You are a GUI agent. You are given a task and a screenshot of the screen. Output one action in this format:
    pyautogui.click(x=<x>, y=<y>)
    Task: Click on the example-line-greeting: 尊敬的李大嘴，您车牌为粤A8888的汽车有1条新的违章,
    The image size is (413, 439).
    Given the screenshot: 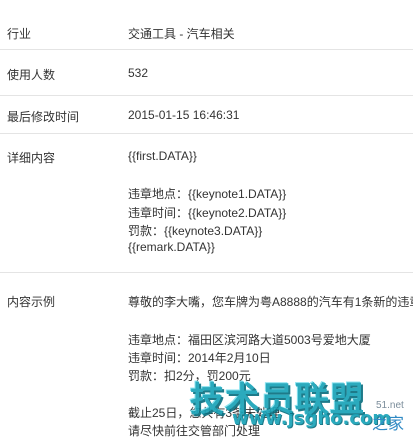 What is the action you would take?
    pyautogui.click(x=270, y=302)
    